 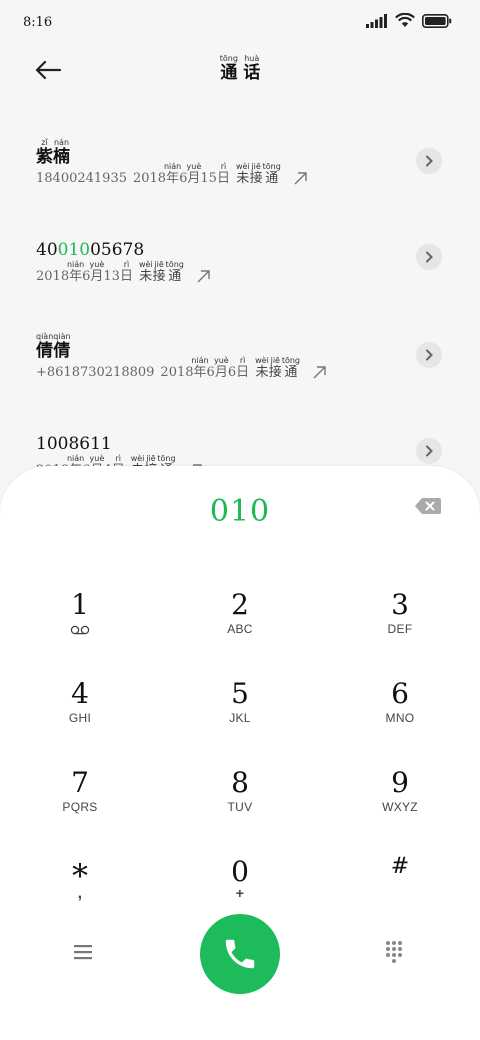 I want to click on backspace-button, so click(x=428, y=506).